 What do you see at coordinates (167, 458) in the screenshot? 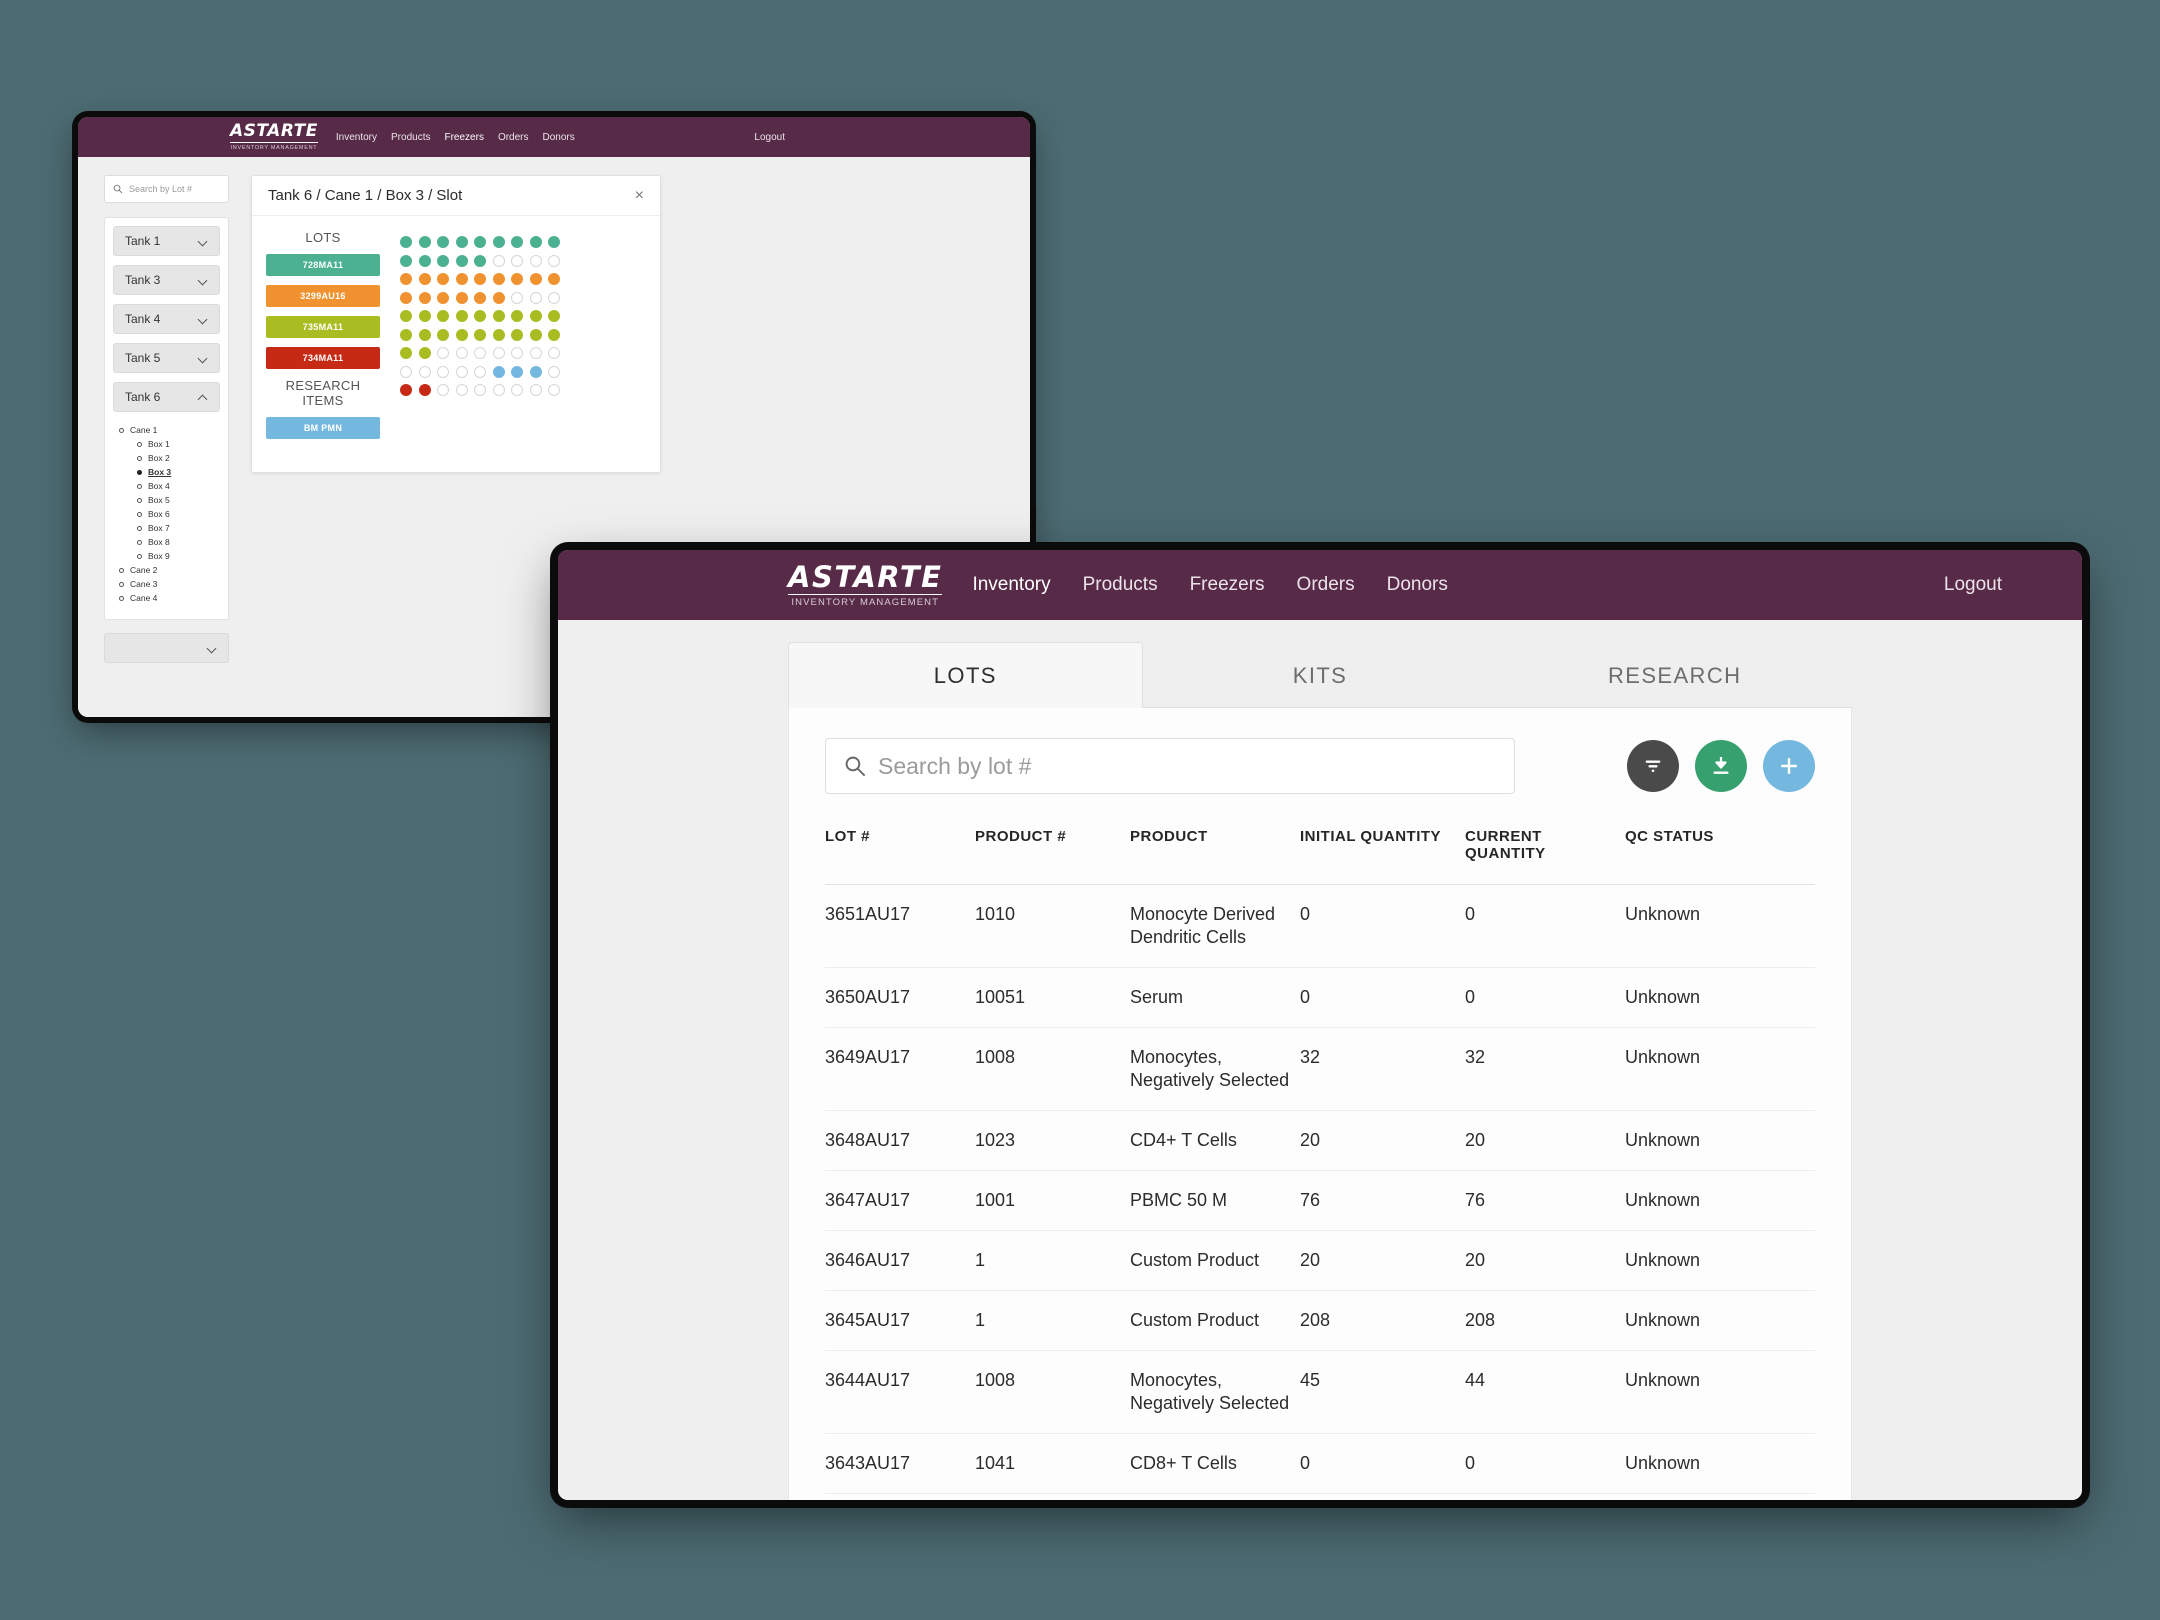
I see `tree-item-box-2: Box 2` at bounding box center [167, 458].